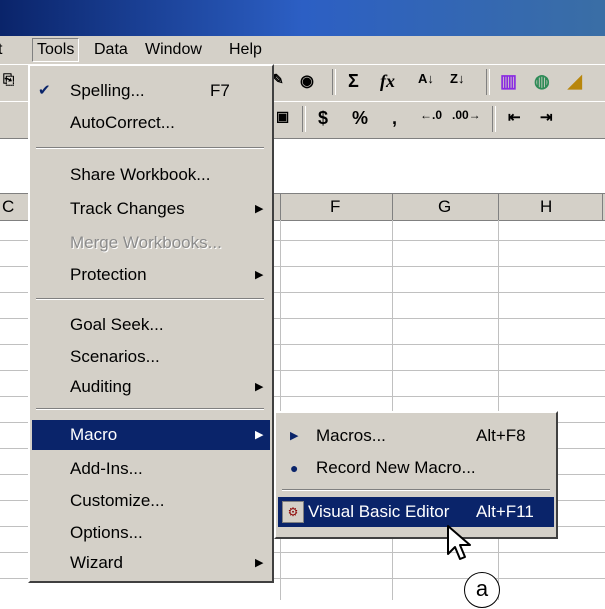  What do you see at coordinates (323, 118) in the screenshot?
I see `currency-icon: $` at bounding box center [323, 118].